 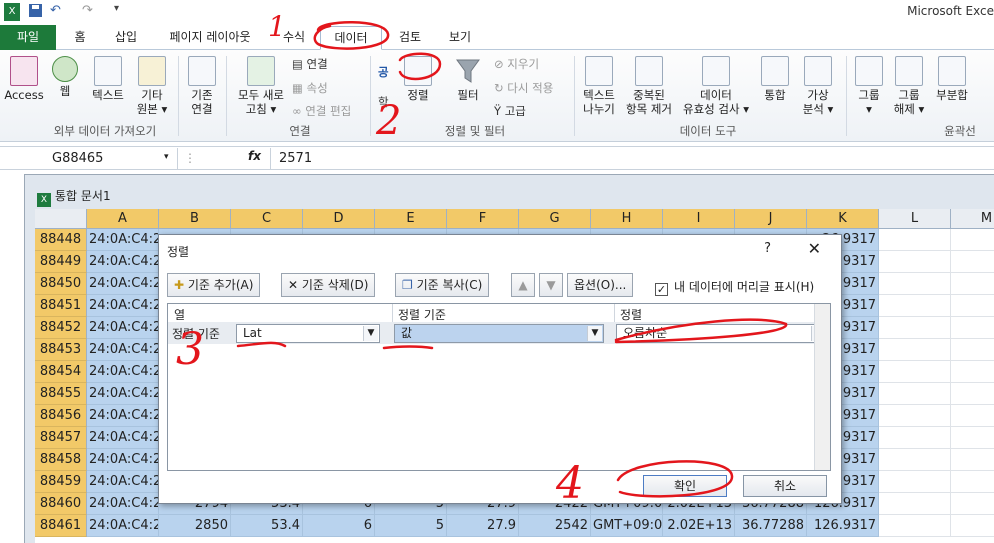 I want to click on existing-connections-button: 기존 연결, so click(x=202, y=86).